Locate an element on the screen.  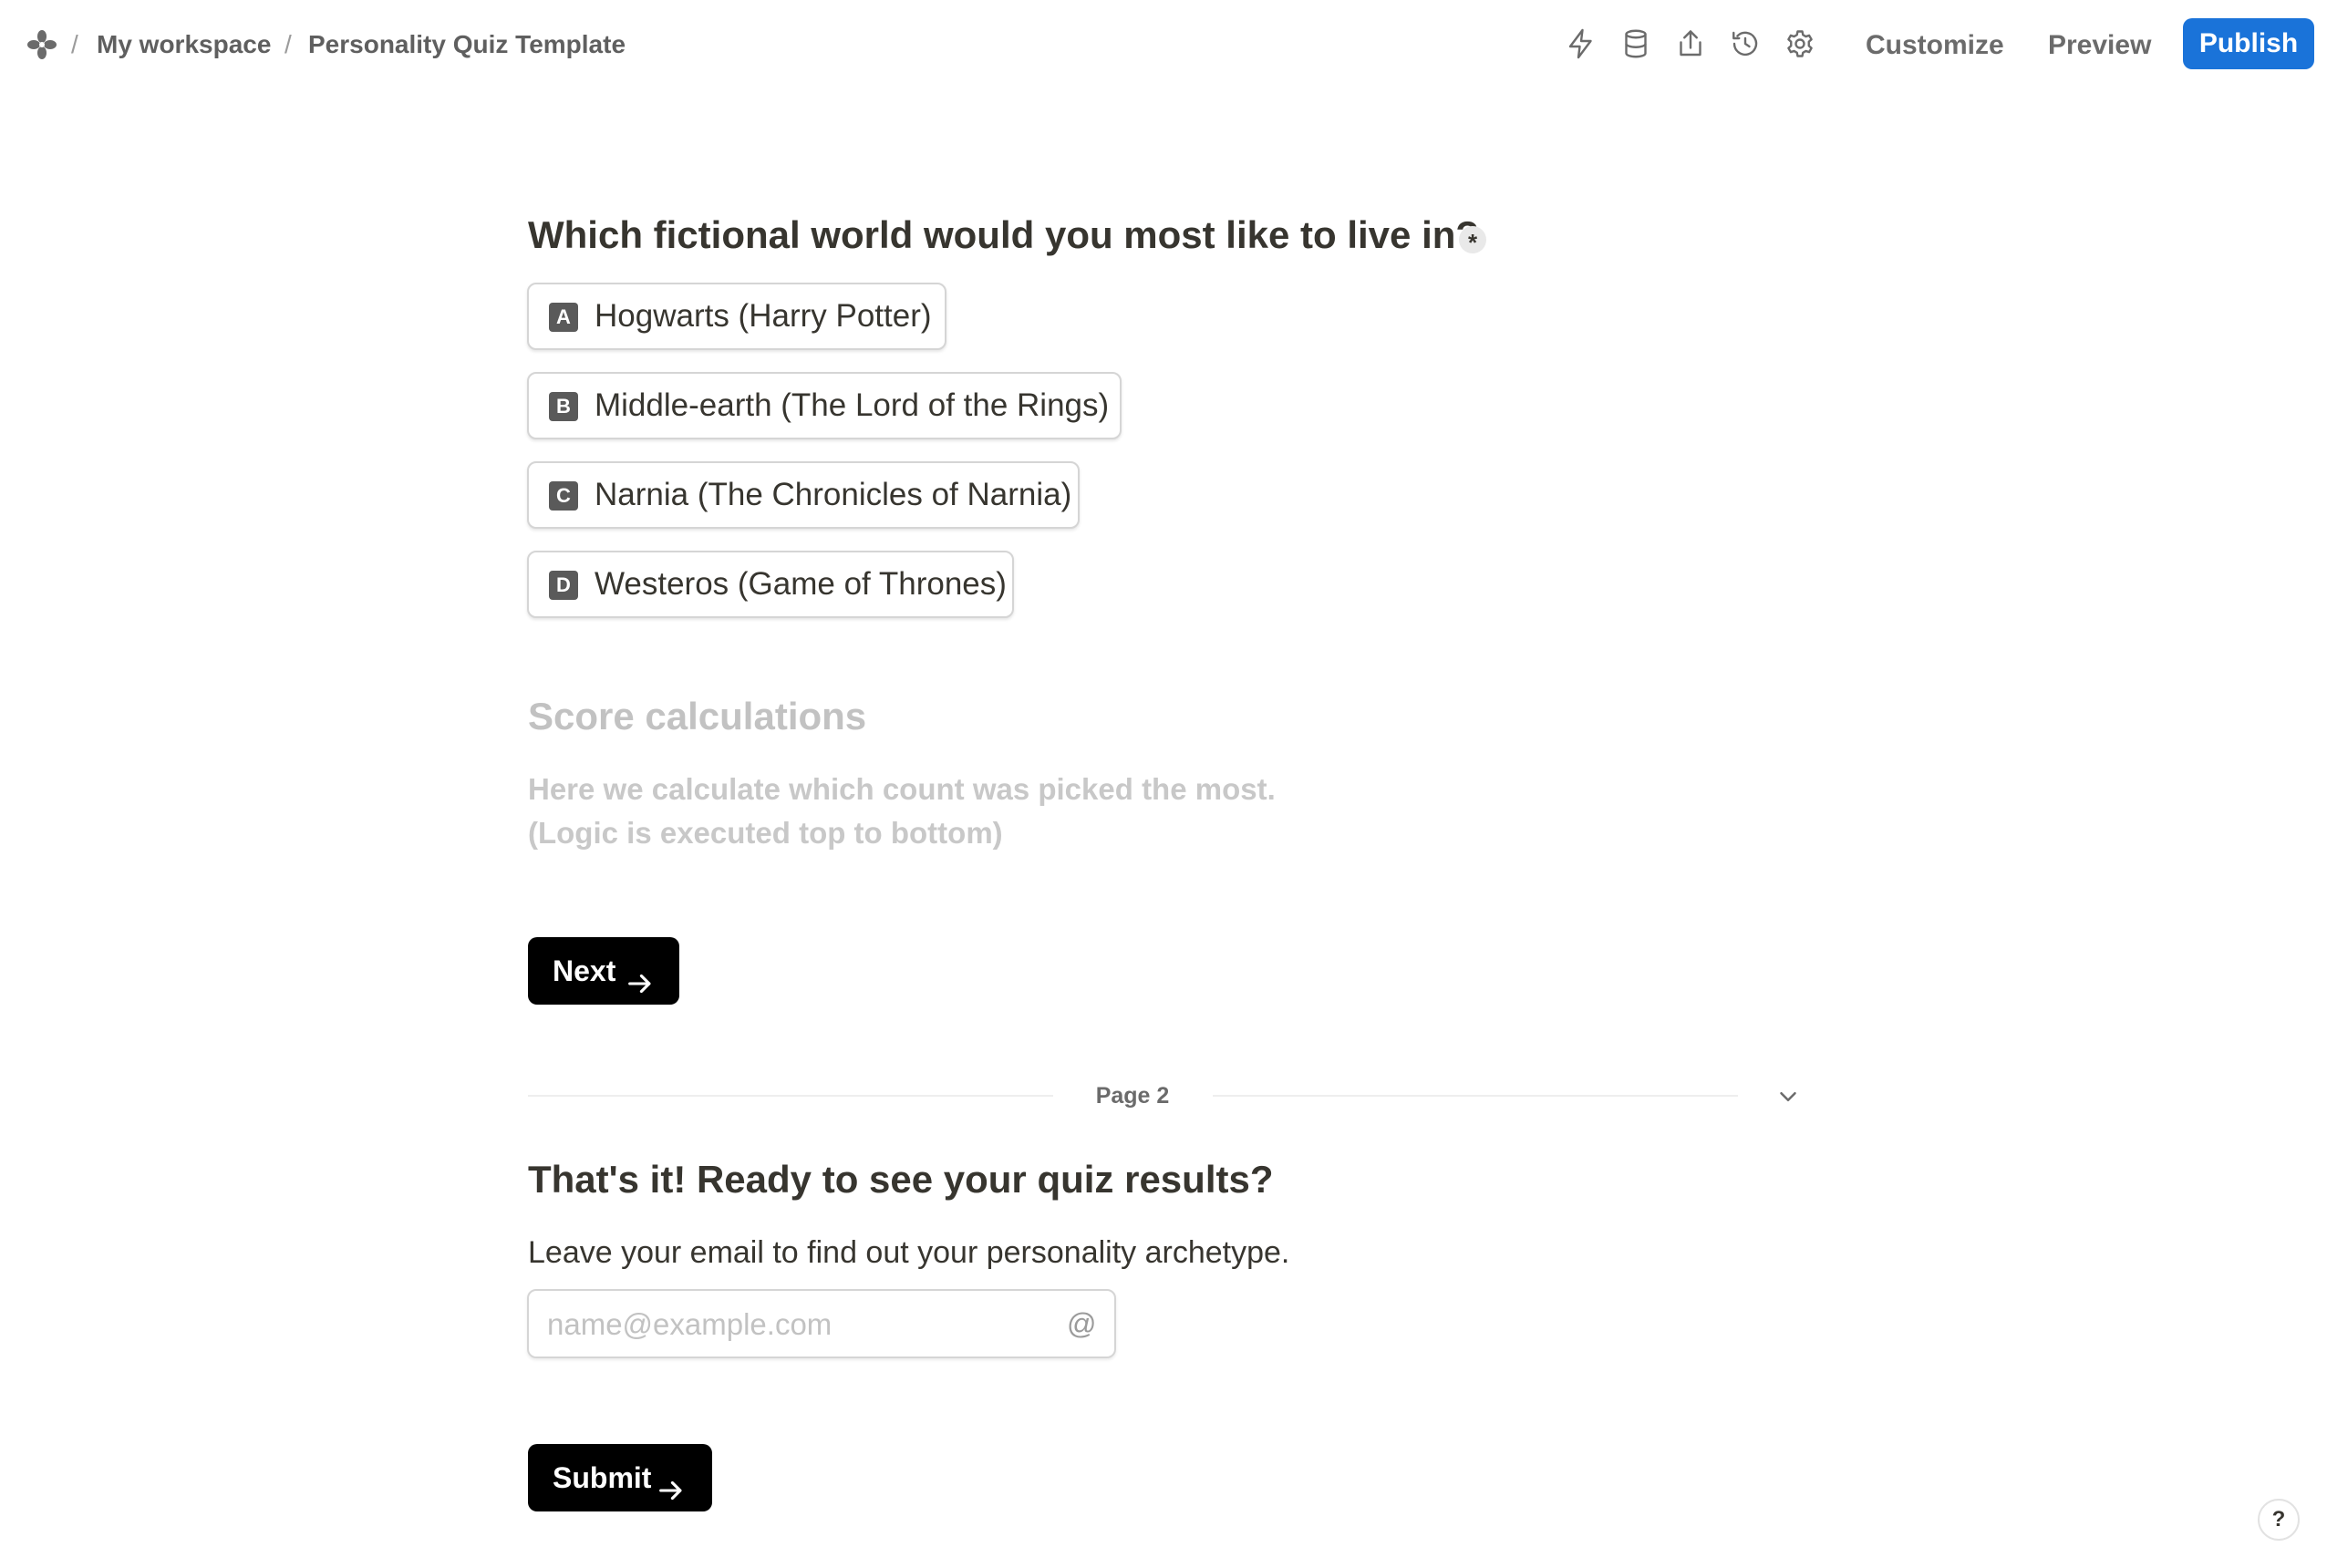
database-icon is located at coordinates (1635, 43).